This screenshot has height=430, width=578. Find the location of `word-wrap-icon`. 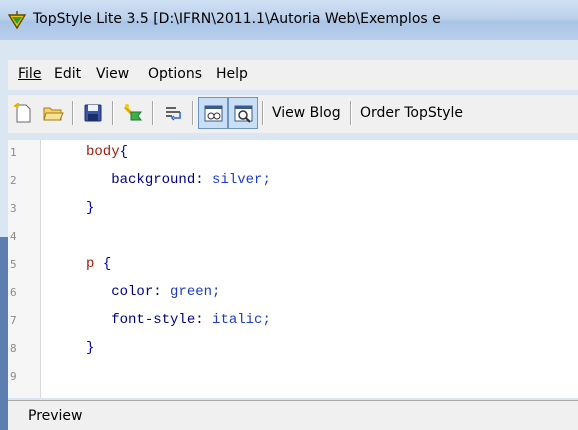

word-wrap-icon is located at coordinates (173, 114).